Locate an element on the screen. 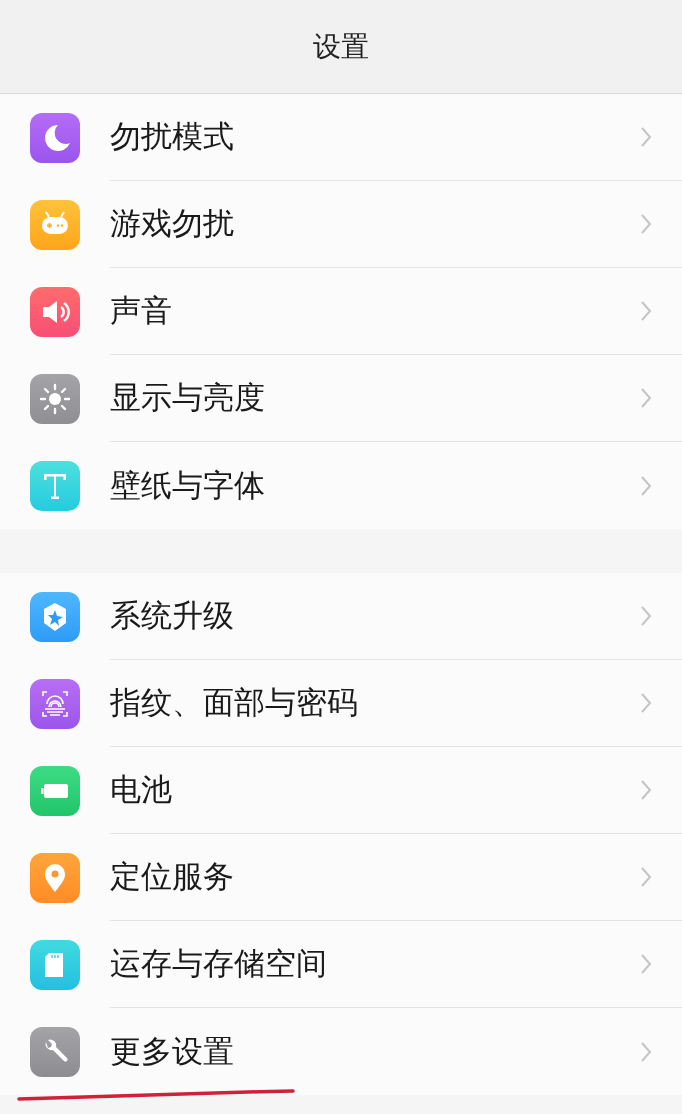 The image size is (682, 1114). settings-item: 勿扰模式 is located at coordinates (341, 137).